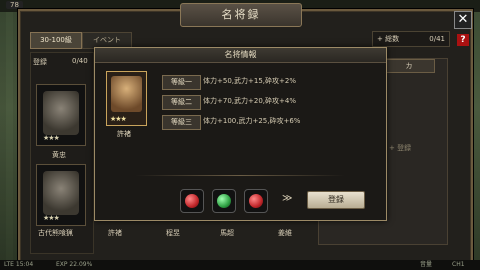 The height and width of the screenshot is (270, 480). Describe the element at coordinates (181, 122) in the screenshot. I see `grade-3-label: 等級三` at that location.